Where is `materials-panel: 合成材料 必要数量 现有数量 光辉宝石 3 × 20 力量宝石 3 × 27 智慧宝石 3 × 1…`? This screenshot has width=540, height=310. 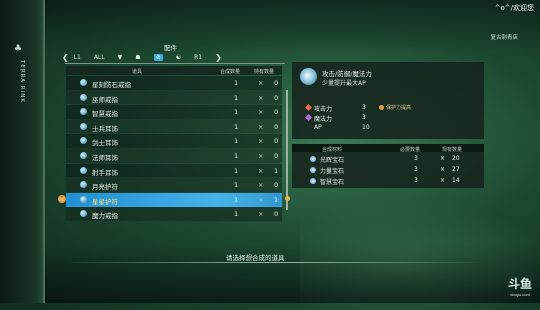
materials-panel: 合成材料 必要数量 现有数量 光辉宝石 3 × 20 力量宝石 3 × 27 智慧宝石 3 × 1… is located at coordinates (388, 166).